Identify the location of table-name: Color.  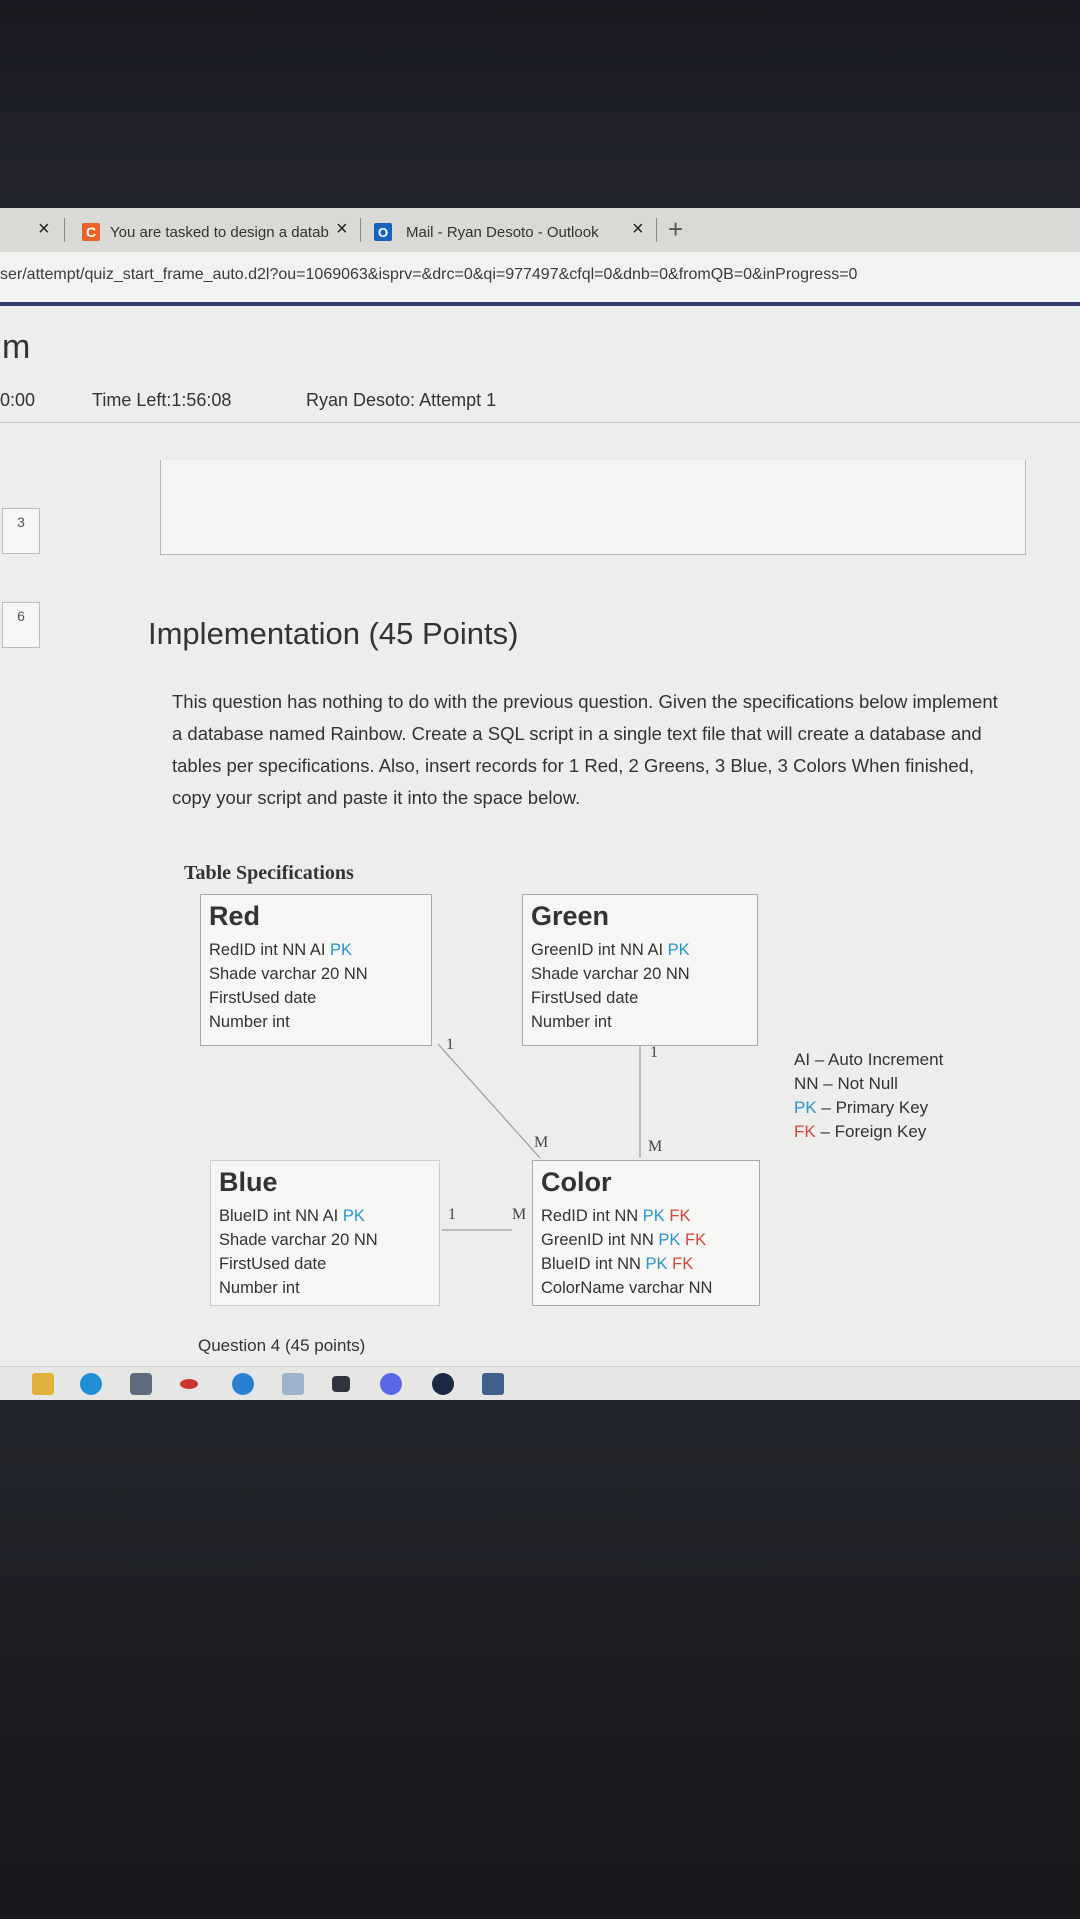
(576, 1182).